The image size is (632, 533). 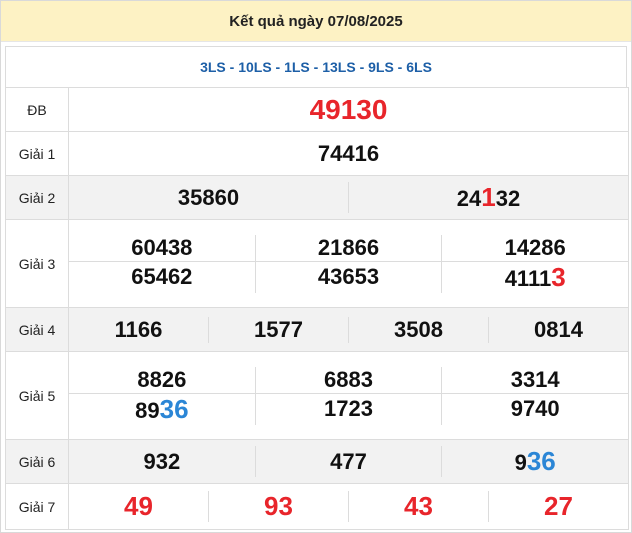 What do you see at coordinates (37, 109) in the screenshot?
I see `label-db: ĐB` at bounding box center [37, 109].